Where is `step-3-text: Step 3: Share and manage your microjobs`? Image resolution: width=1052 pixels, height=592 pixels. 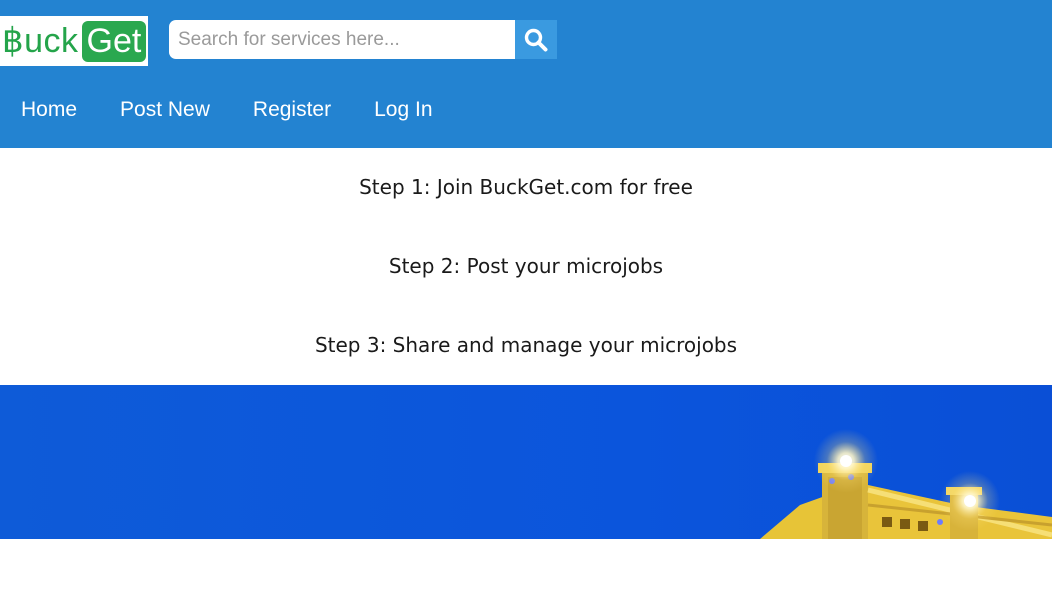
step-3-text: Step 3: Share and manage your microjobs is located at coordinates (526, 345).